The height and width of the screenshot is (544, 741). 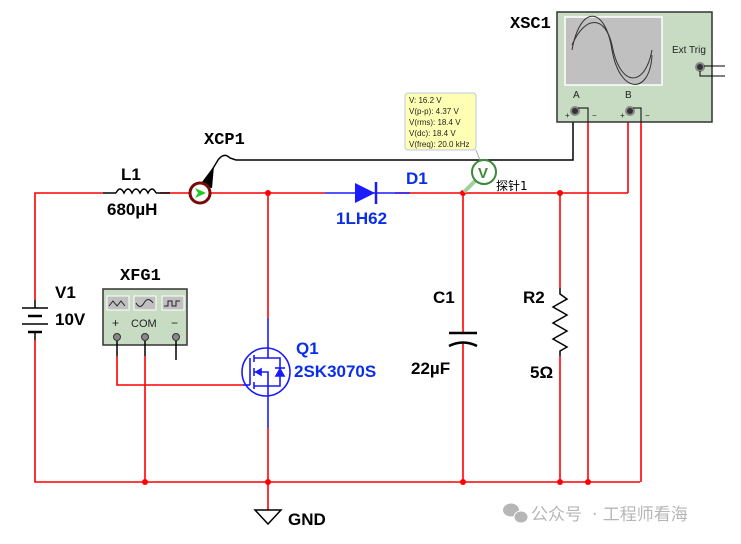 I want to click on b-minus-label: −, so click(x=647, y=115).